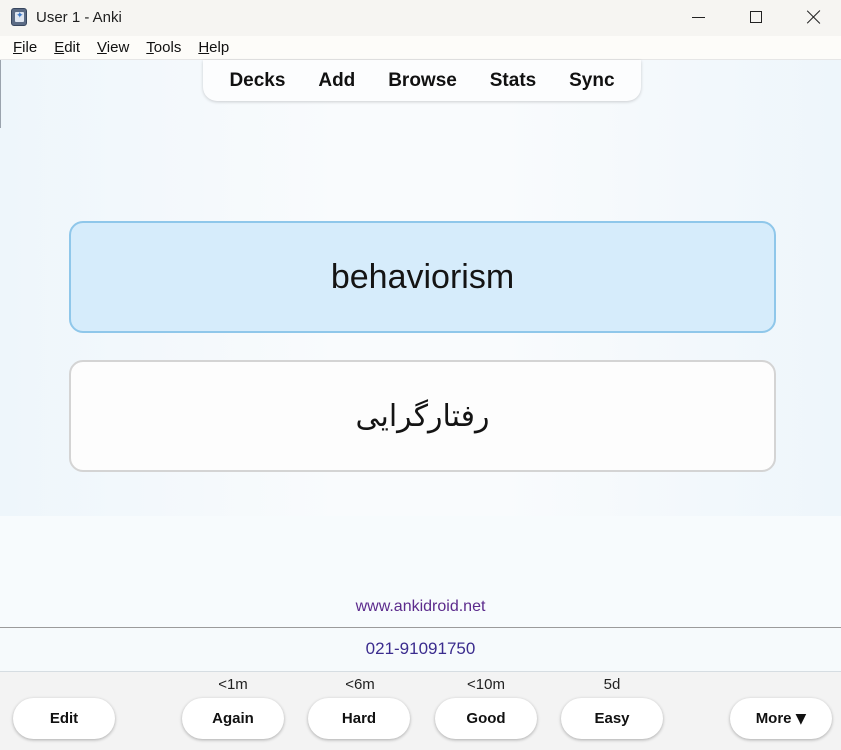 The width and height of the screenshot is (841, 750). I want to click on maximize-icon, so click(756, 17).